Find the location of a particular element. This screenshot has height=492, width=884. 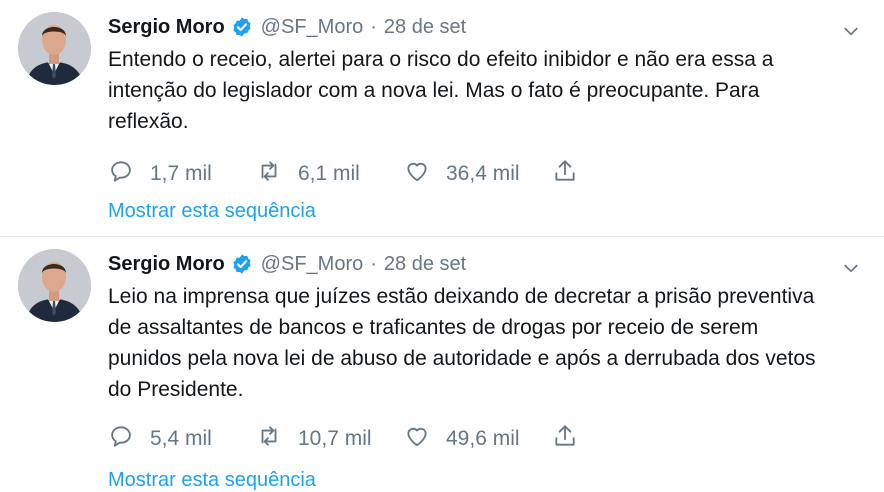

retweet-count: 10,7 mil is located at coordinates (335, 438).